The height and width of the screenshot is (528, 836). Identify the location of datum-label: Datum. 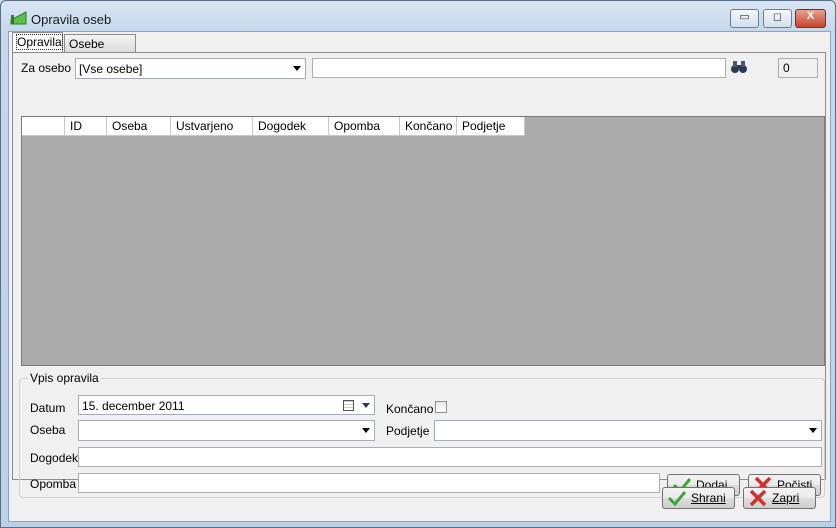
(48, 408).